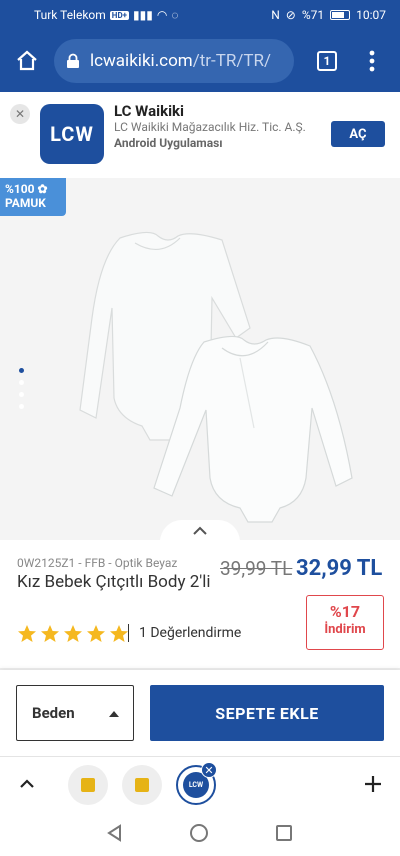 The image size is (400, 856). I want to click on product-title: Kız Bebek Çıtçıtlı Body 2'li, so click(114, 582).